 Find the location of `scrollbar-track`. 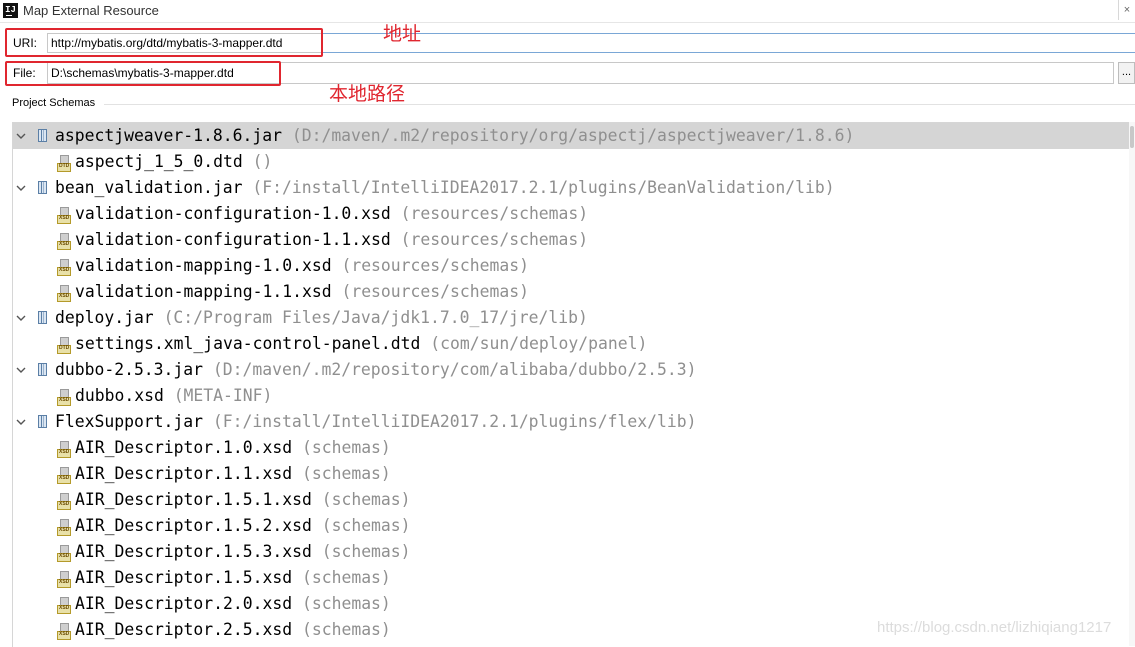

scrollbar-track is located at coordinates (1132, 384).